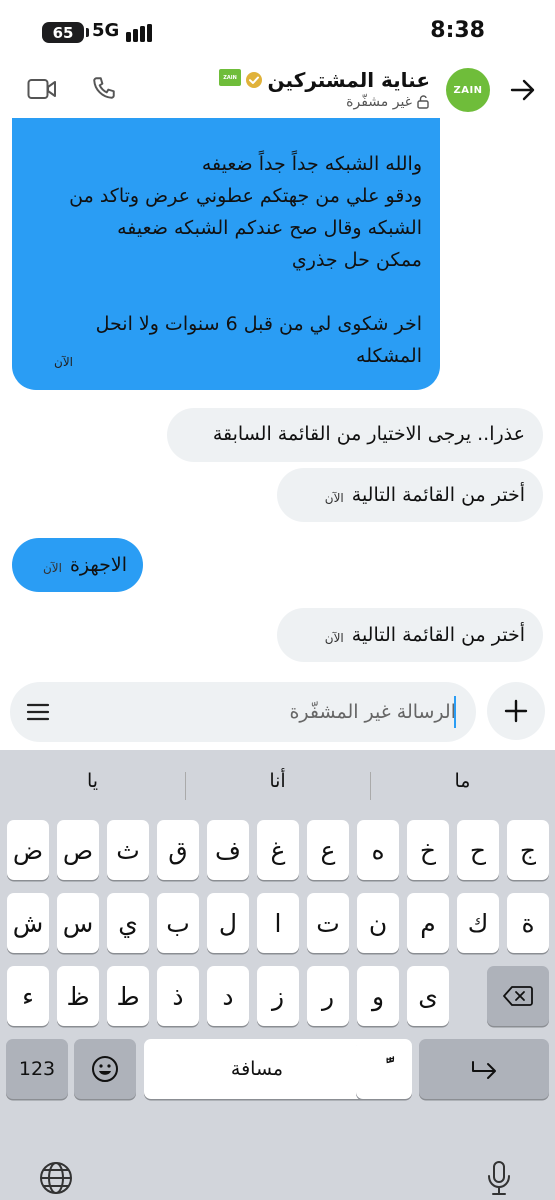  What do you see at coordinates (78, 850) in the screenshot?
I see `key: ص` at bounding box center [78, 850].